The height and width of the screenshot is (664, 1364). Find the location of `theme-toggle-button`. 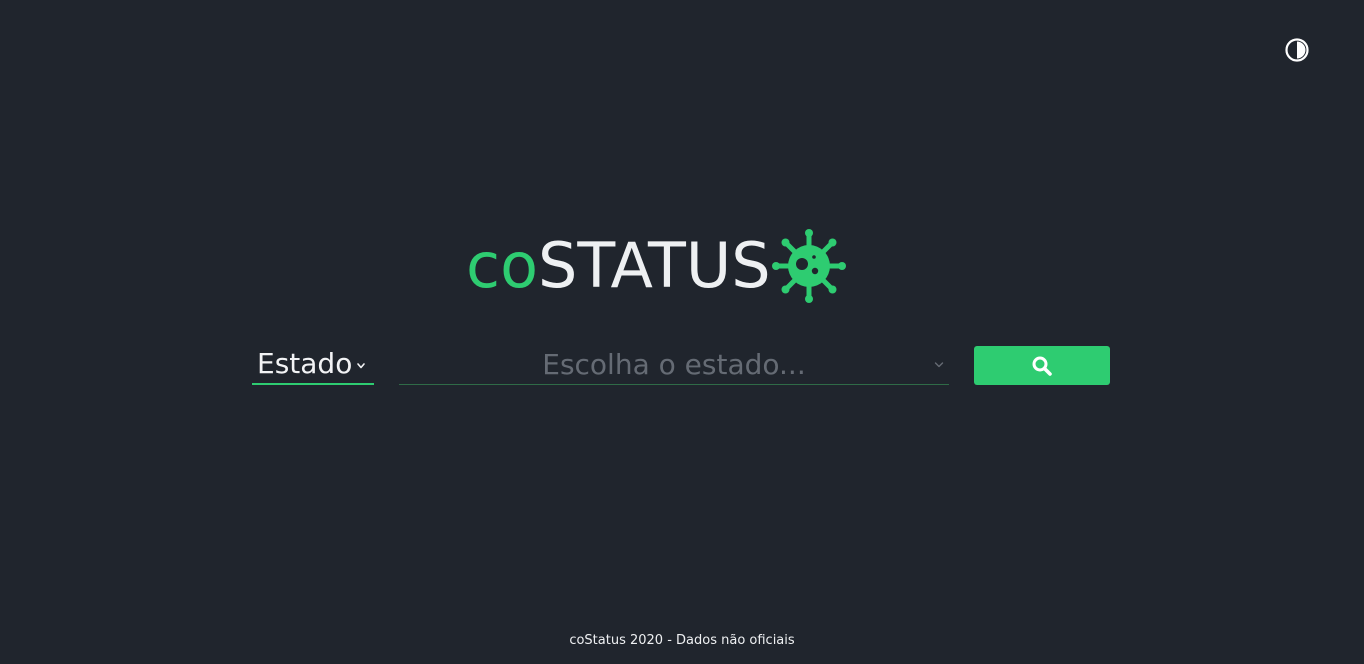

theme-toggle-button is located at coordinates (1297, 50).